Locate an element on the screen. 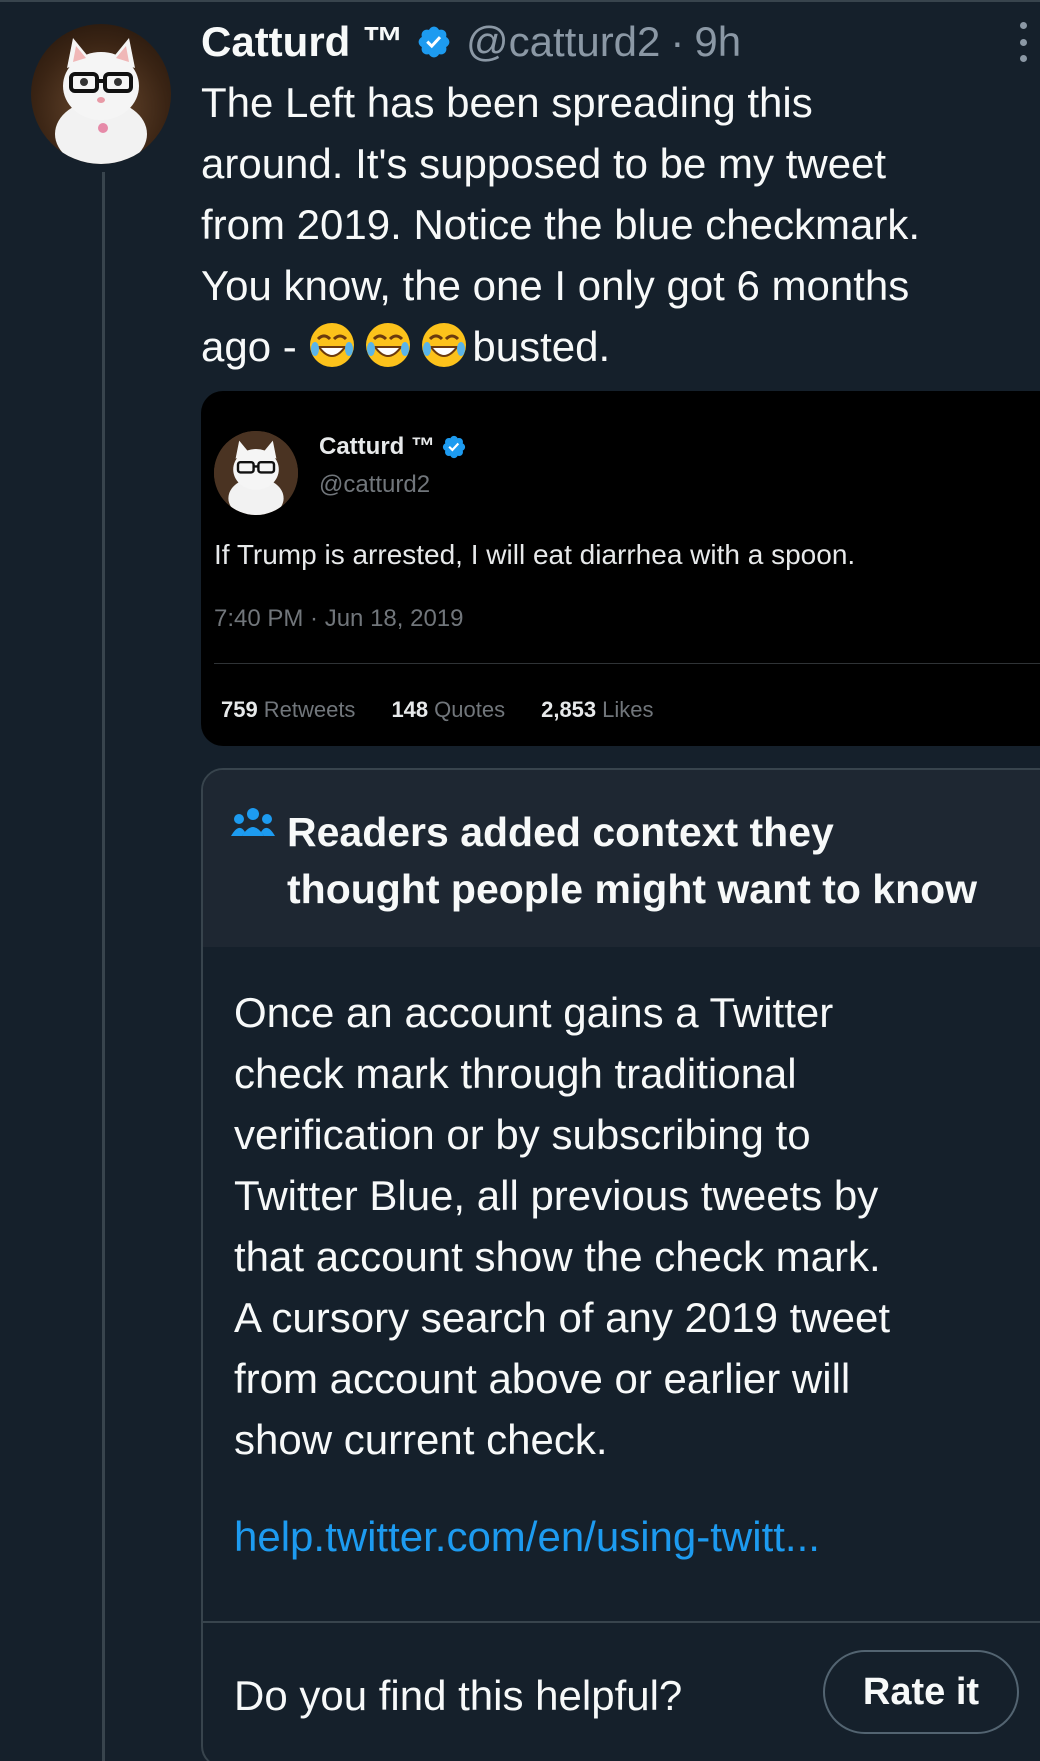 This screenshot has height=1761, width=1040. embedded-avatar is located at coordinates (256, 473).